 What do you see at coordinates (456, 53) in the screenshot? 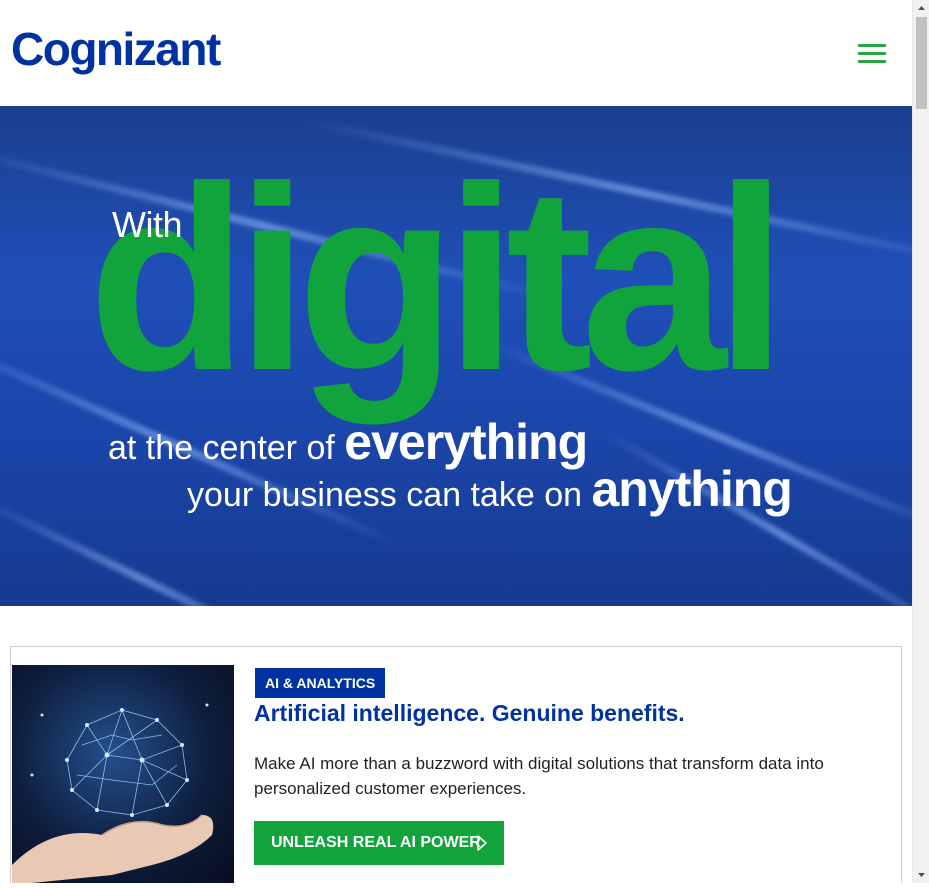
I see `site-header: Cognizant` at bounding box center [456, 53].